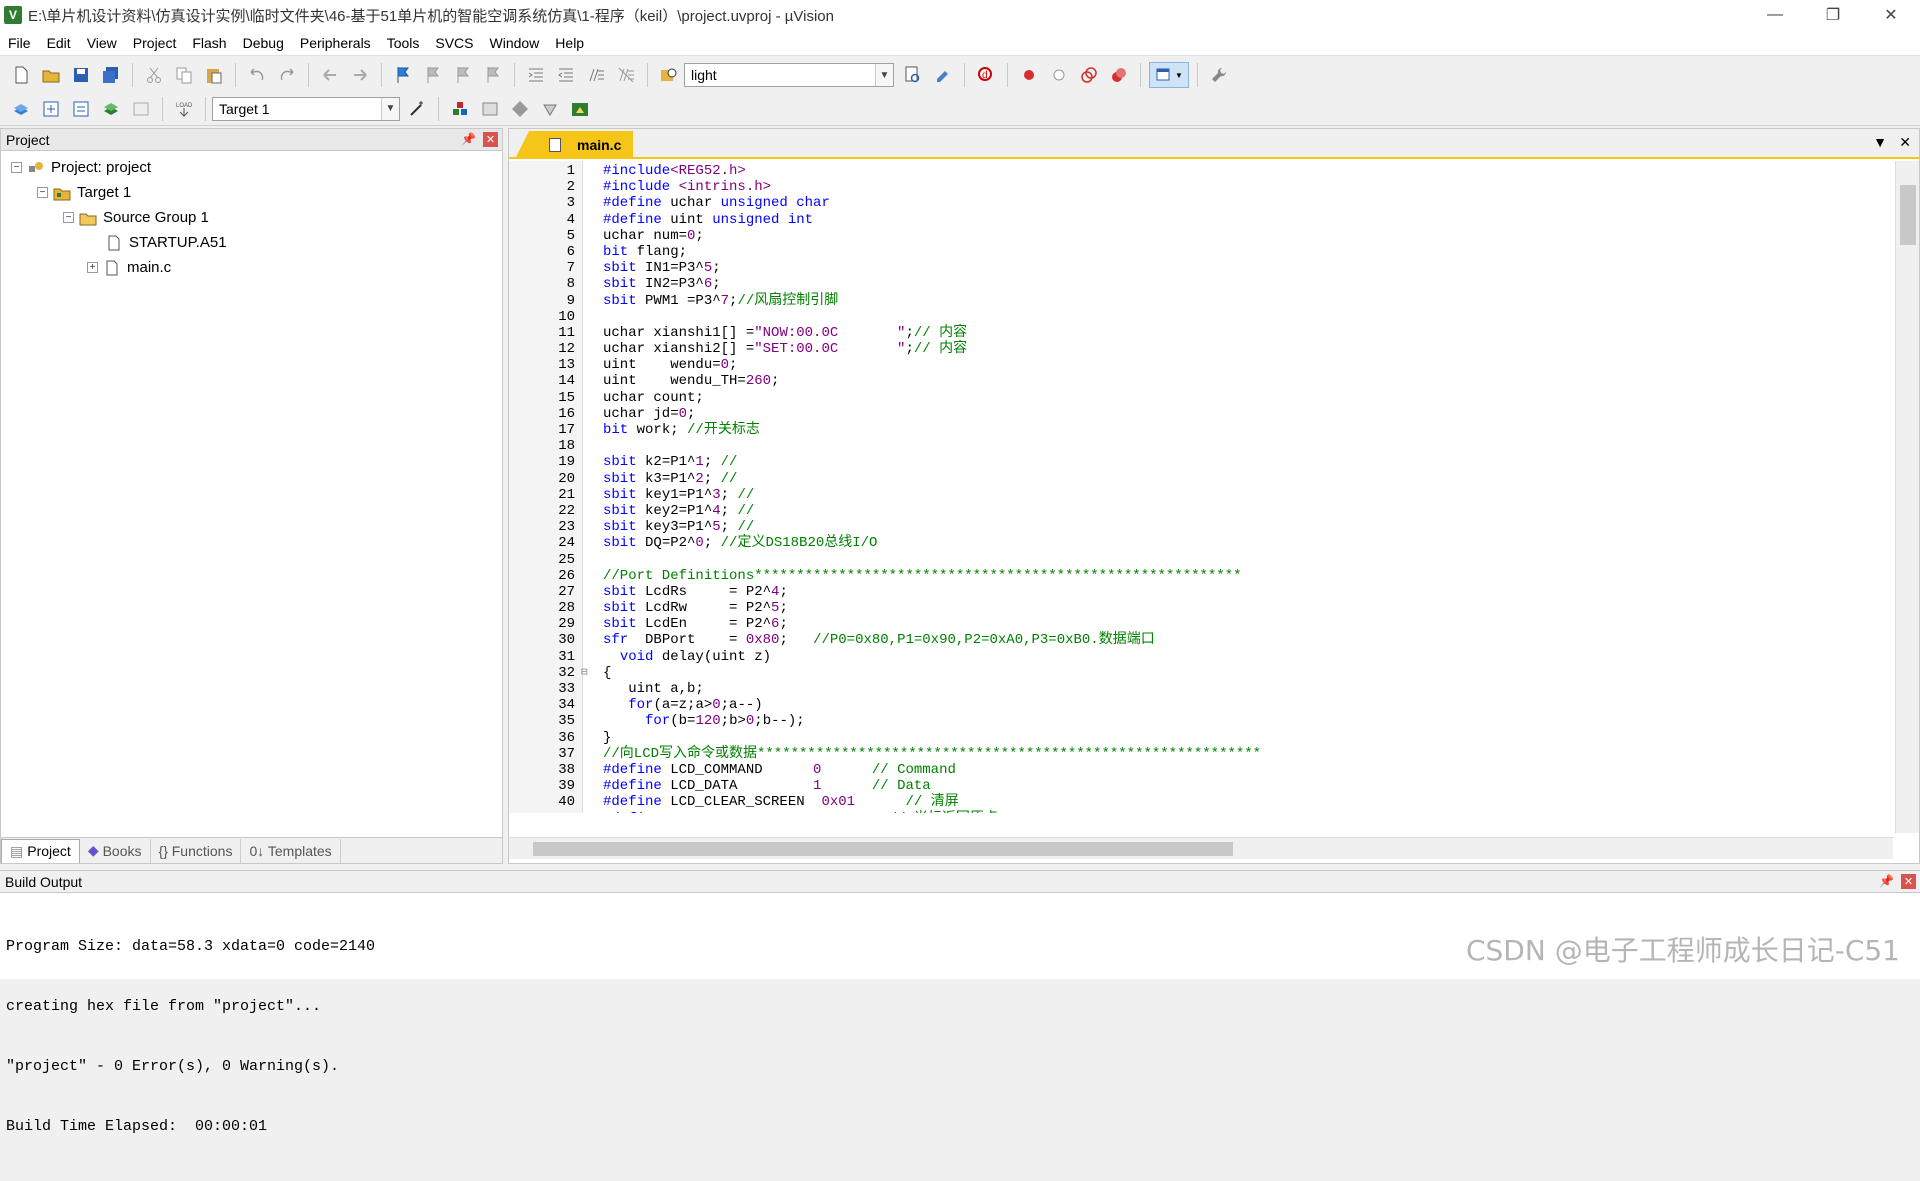 This screenshot has width=1920, height=1181. What do you see at coordinates (580, 109) in the screenshot?
I see `pack-installer-button` at bounding box center [580, 109].